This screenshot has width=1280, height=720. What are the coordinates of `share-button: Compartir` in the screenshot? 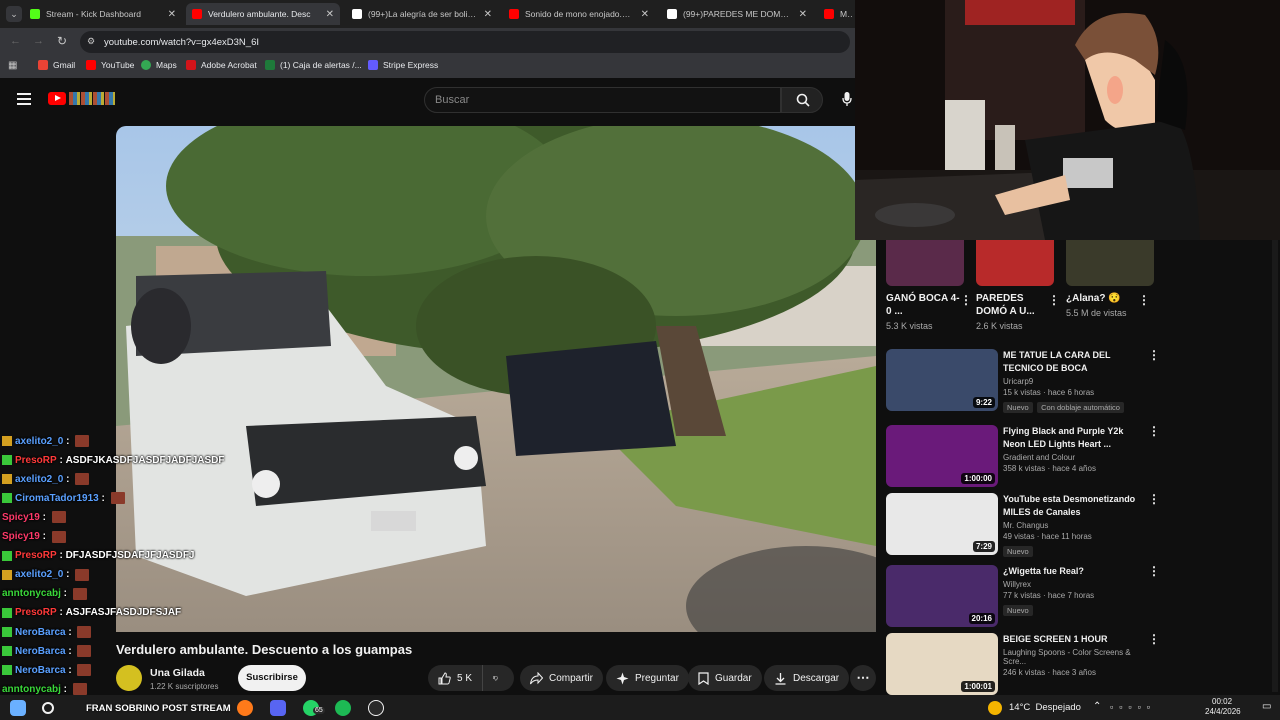 It's located at (561, 678).